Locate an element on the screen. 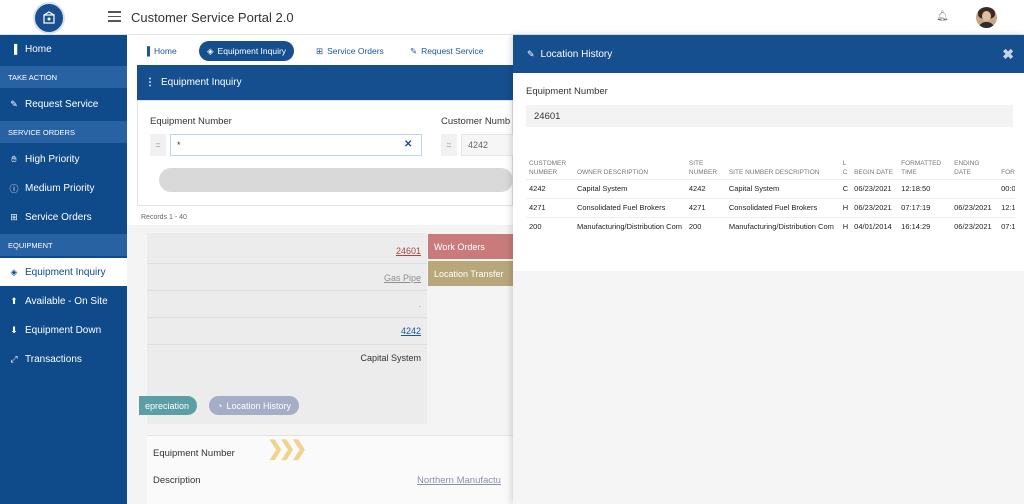 The width and height of the screenshot is (1024, 504). inquiry-header: ⋮ Equipment Inquiry is located at coordinates (325, 82).